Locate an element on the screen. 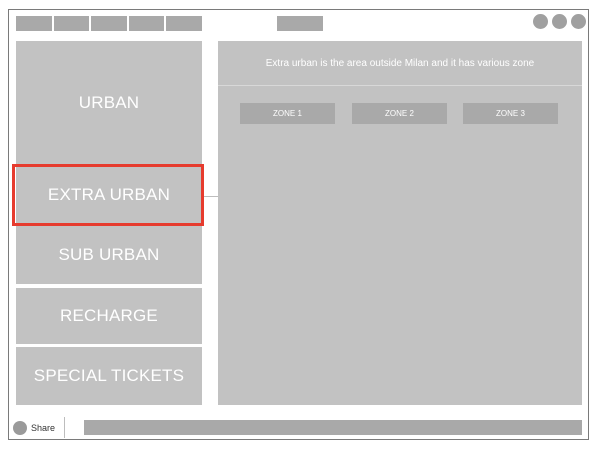  zone-3-button: ZONE 3 is located at coordinates (510, 113).